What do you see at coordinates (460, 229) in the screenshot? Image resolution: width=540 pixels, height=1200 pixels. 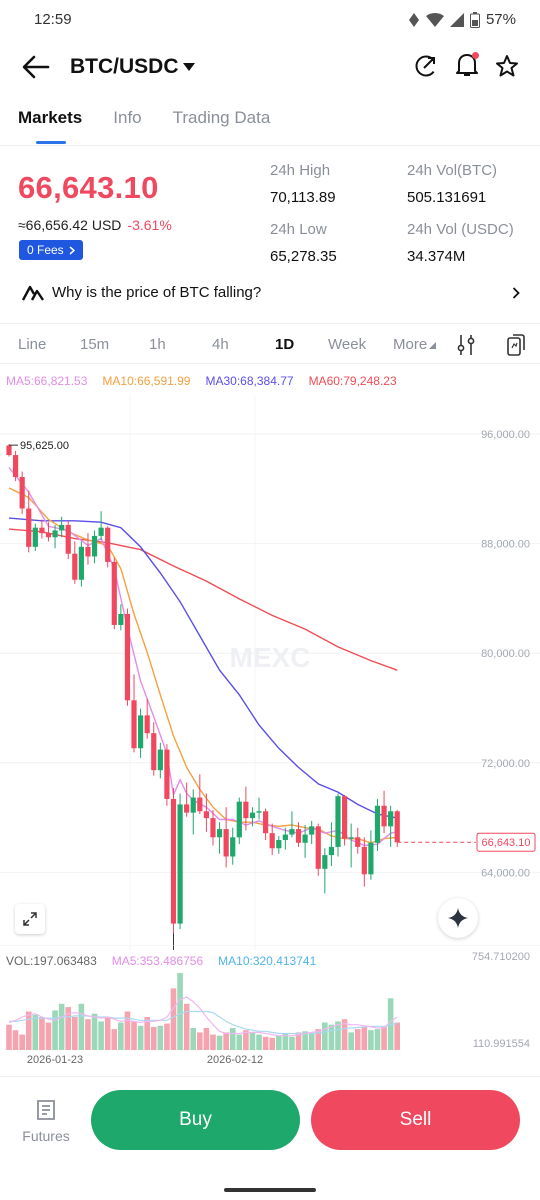 I see `vol-usdc-label: 24h Vol (USDC)` at bounding box center [460, 229].